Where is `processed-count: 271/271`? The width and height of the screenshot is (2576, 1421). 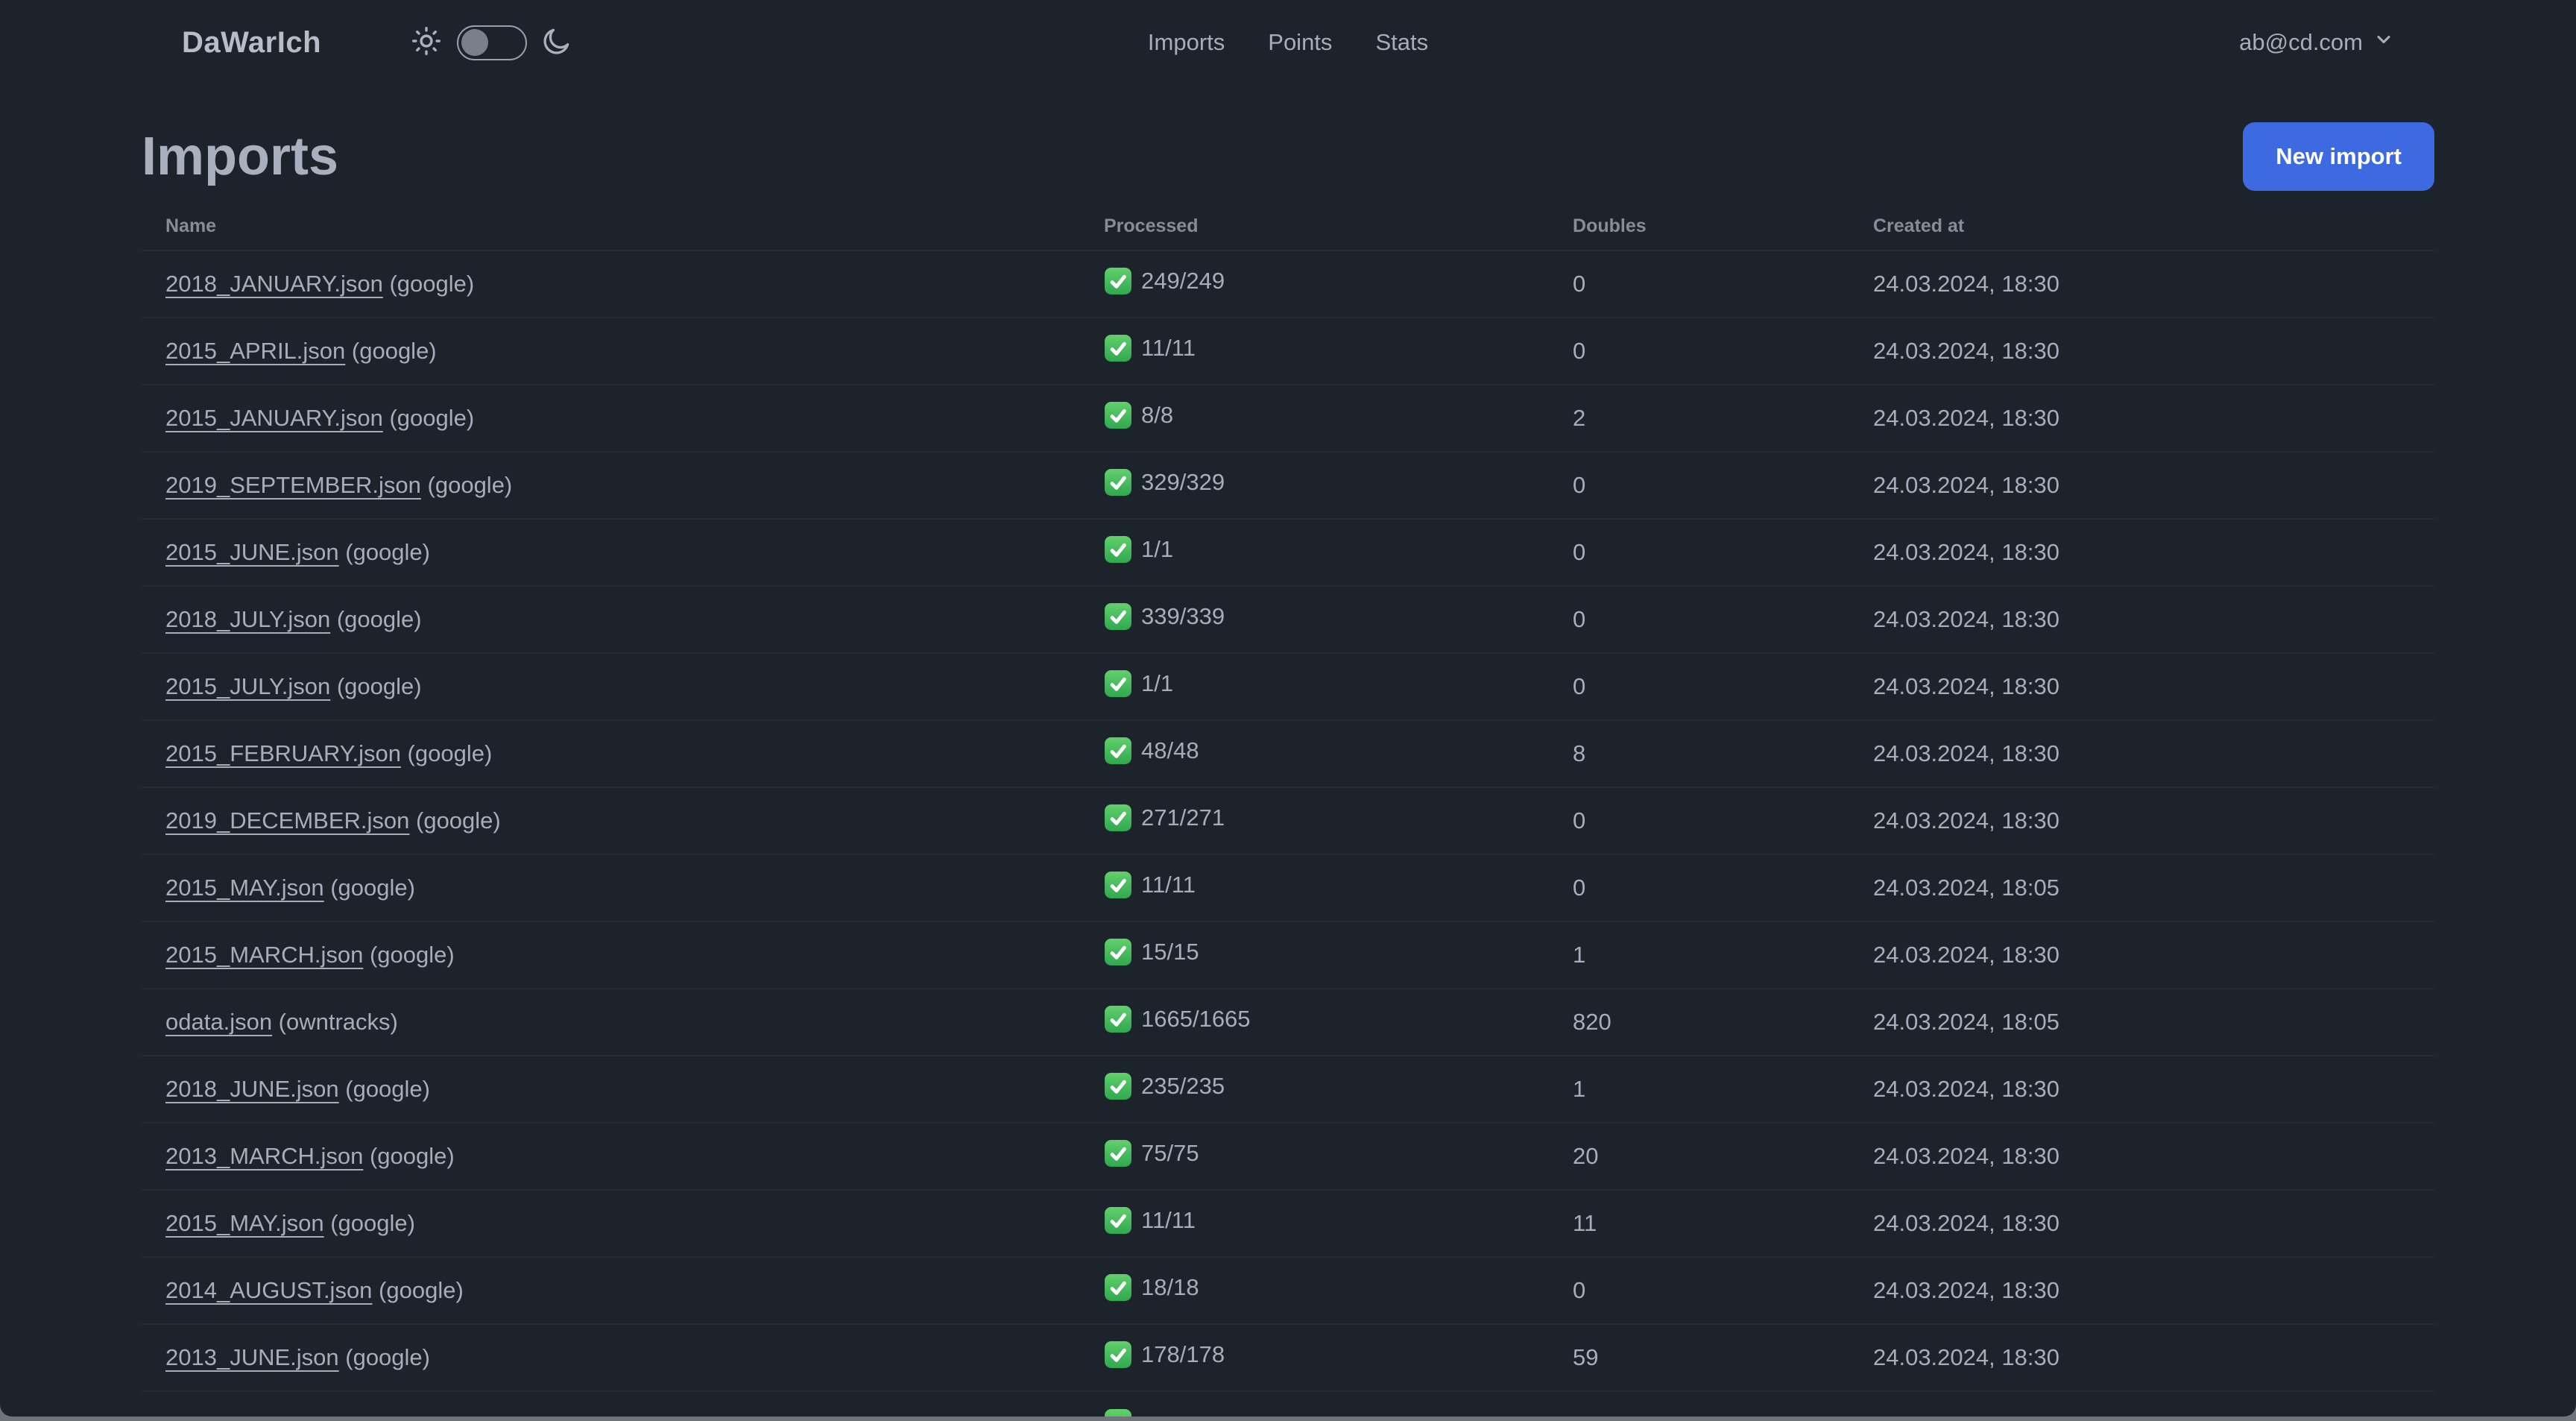
processed-count: 271/271 is located at coordinates (1183, 817).